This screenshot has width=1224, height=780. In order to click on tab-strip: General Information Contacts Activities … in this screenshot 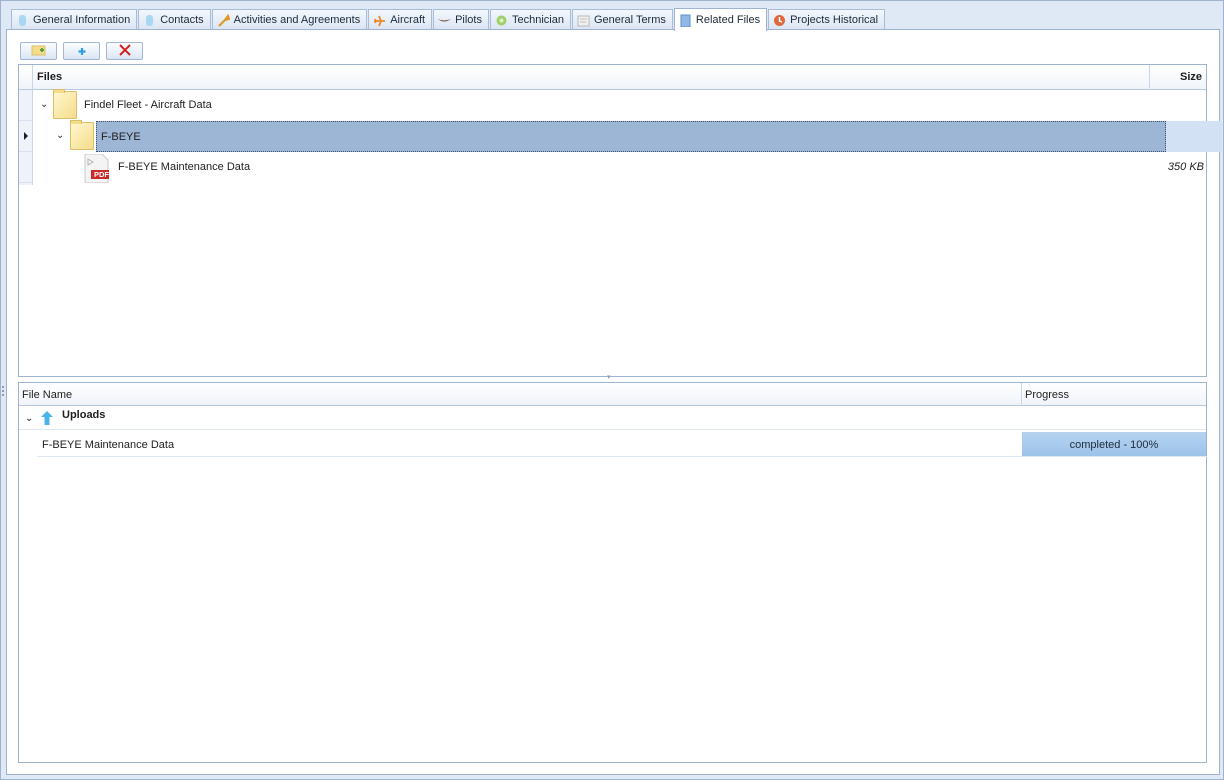, I will do `click(448, 19)`.